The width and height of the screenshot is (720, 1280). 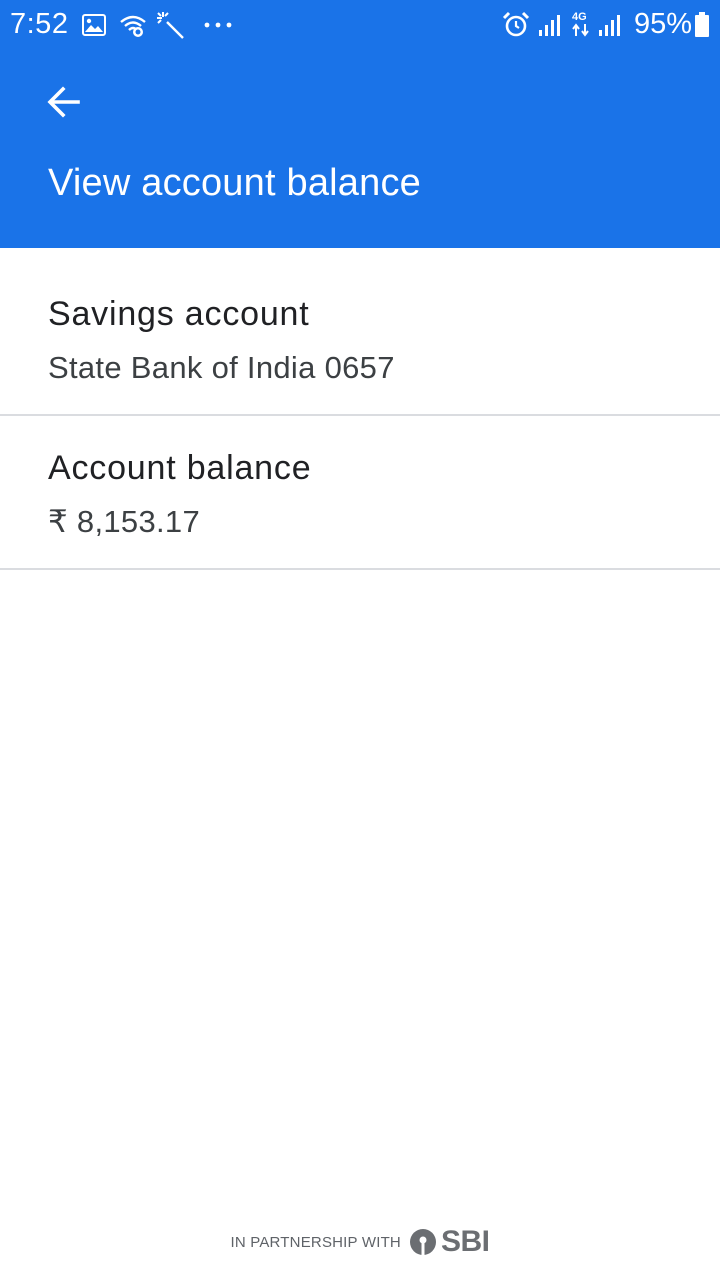 I want to click on arrow-back-icon, so click(x=64, y=104).